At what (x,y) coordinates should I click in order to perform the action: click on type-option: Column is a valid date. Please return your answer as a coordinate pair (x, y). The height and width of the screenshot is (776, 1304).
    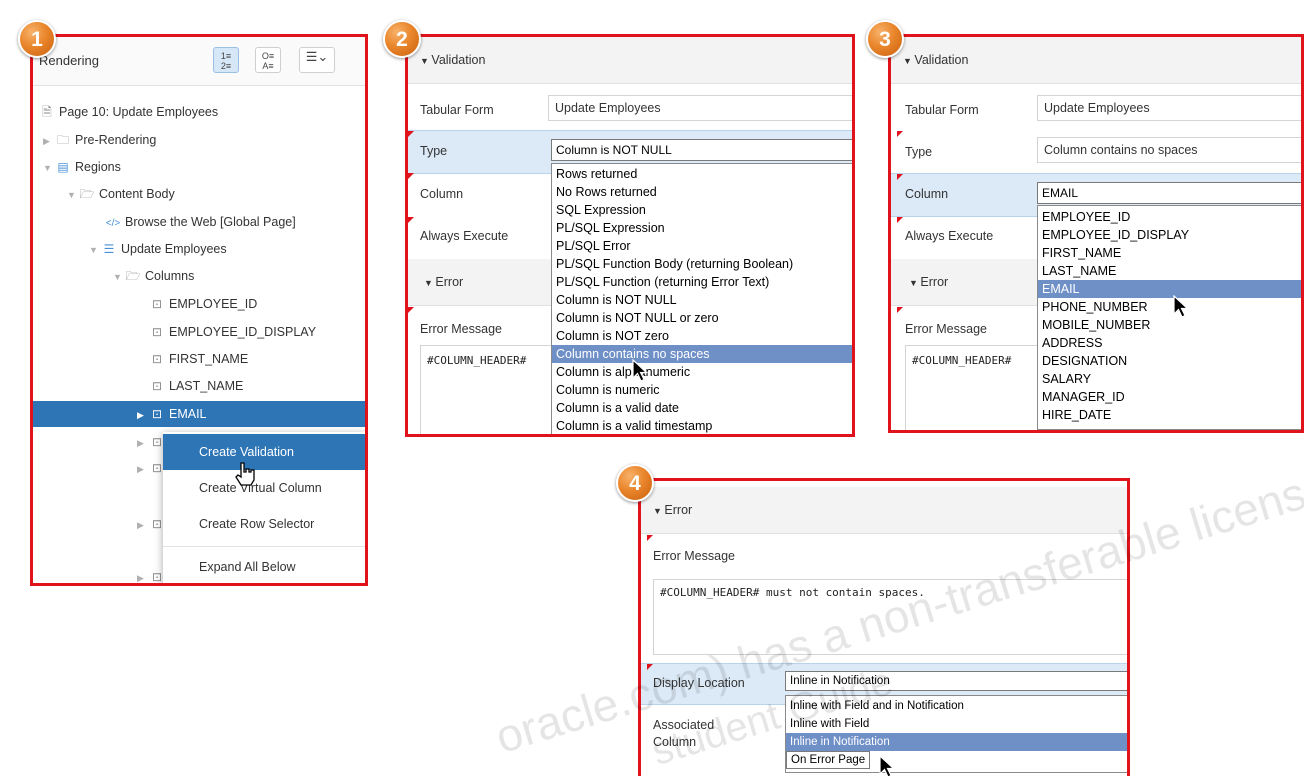
    Looking at the image, I should click on (702, 408).